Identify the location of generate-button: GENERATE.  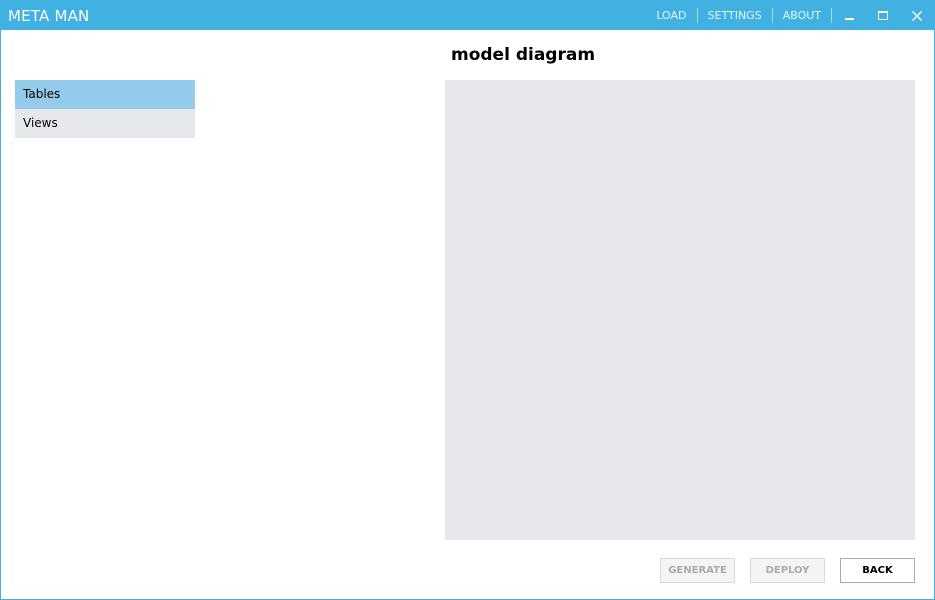
(697, 570).